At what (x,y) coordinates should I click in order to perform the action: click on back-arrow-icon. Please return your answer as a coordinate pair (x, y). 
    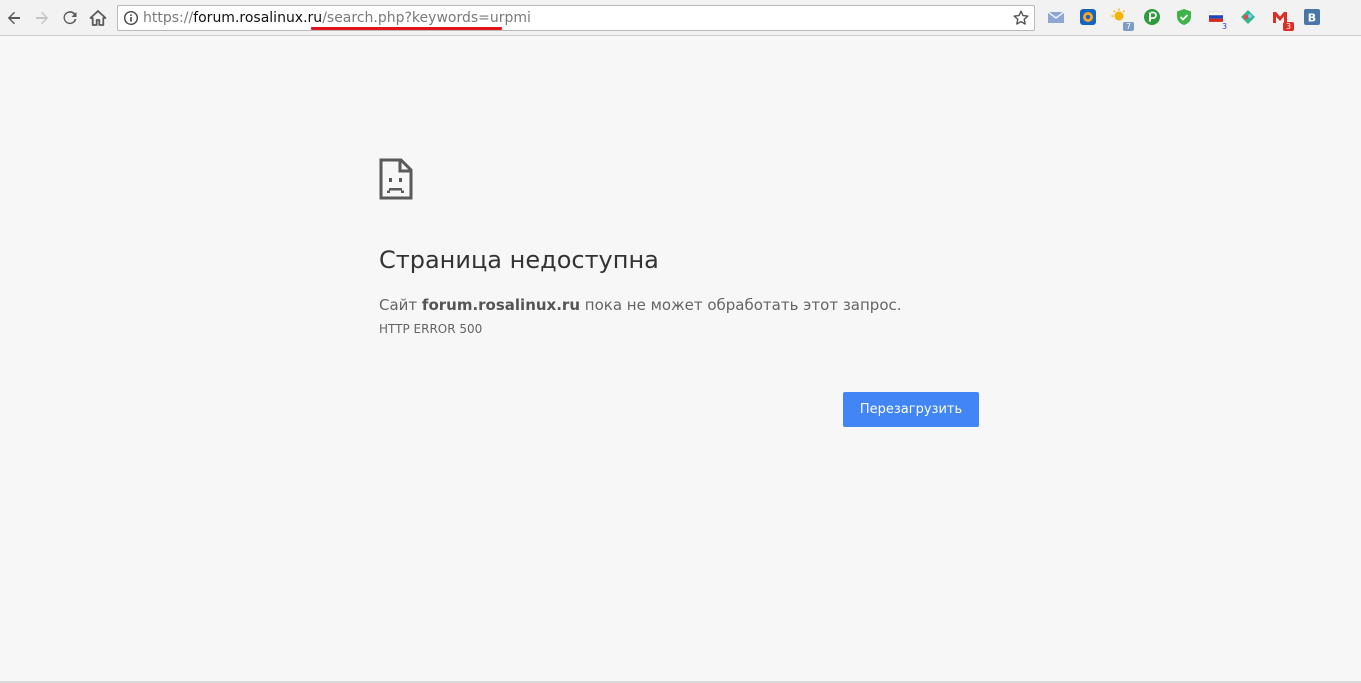
    Looking at the image, I should click on (13, 18).